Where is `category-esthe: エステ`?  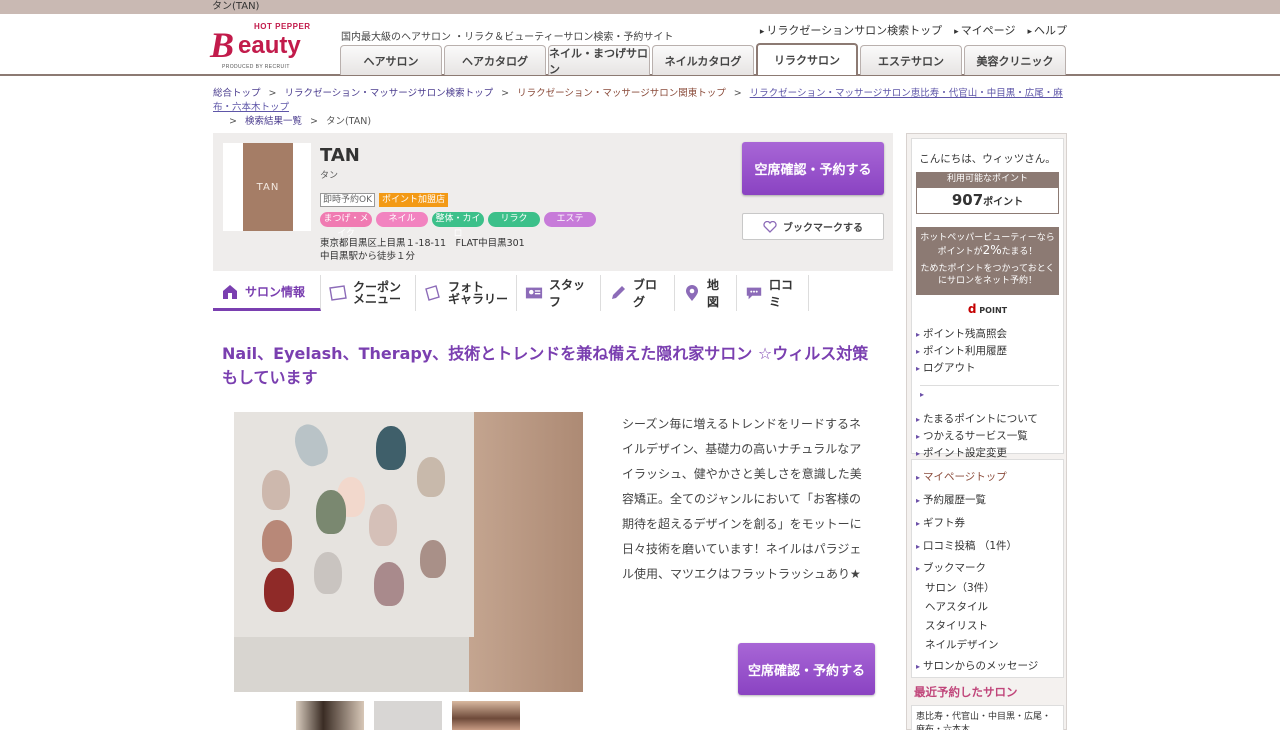
category-esthe: エステ is located at coordinates (570, 219).